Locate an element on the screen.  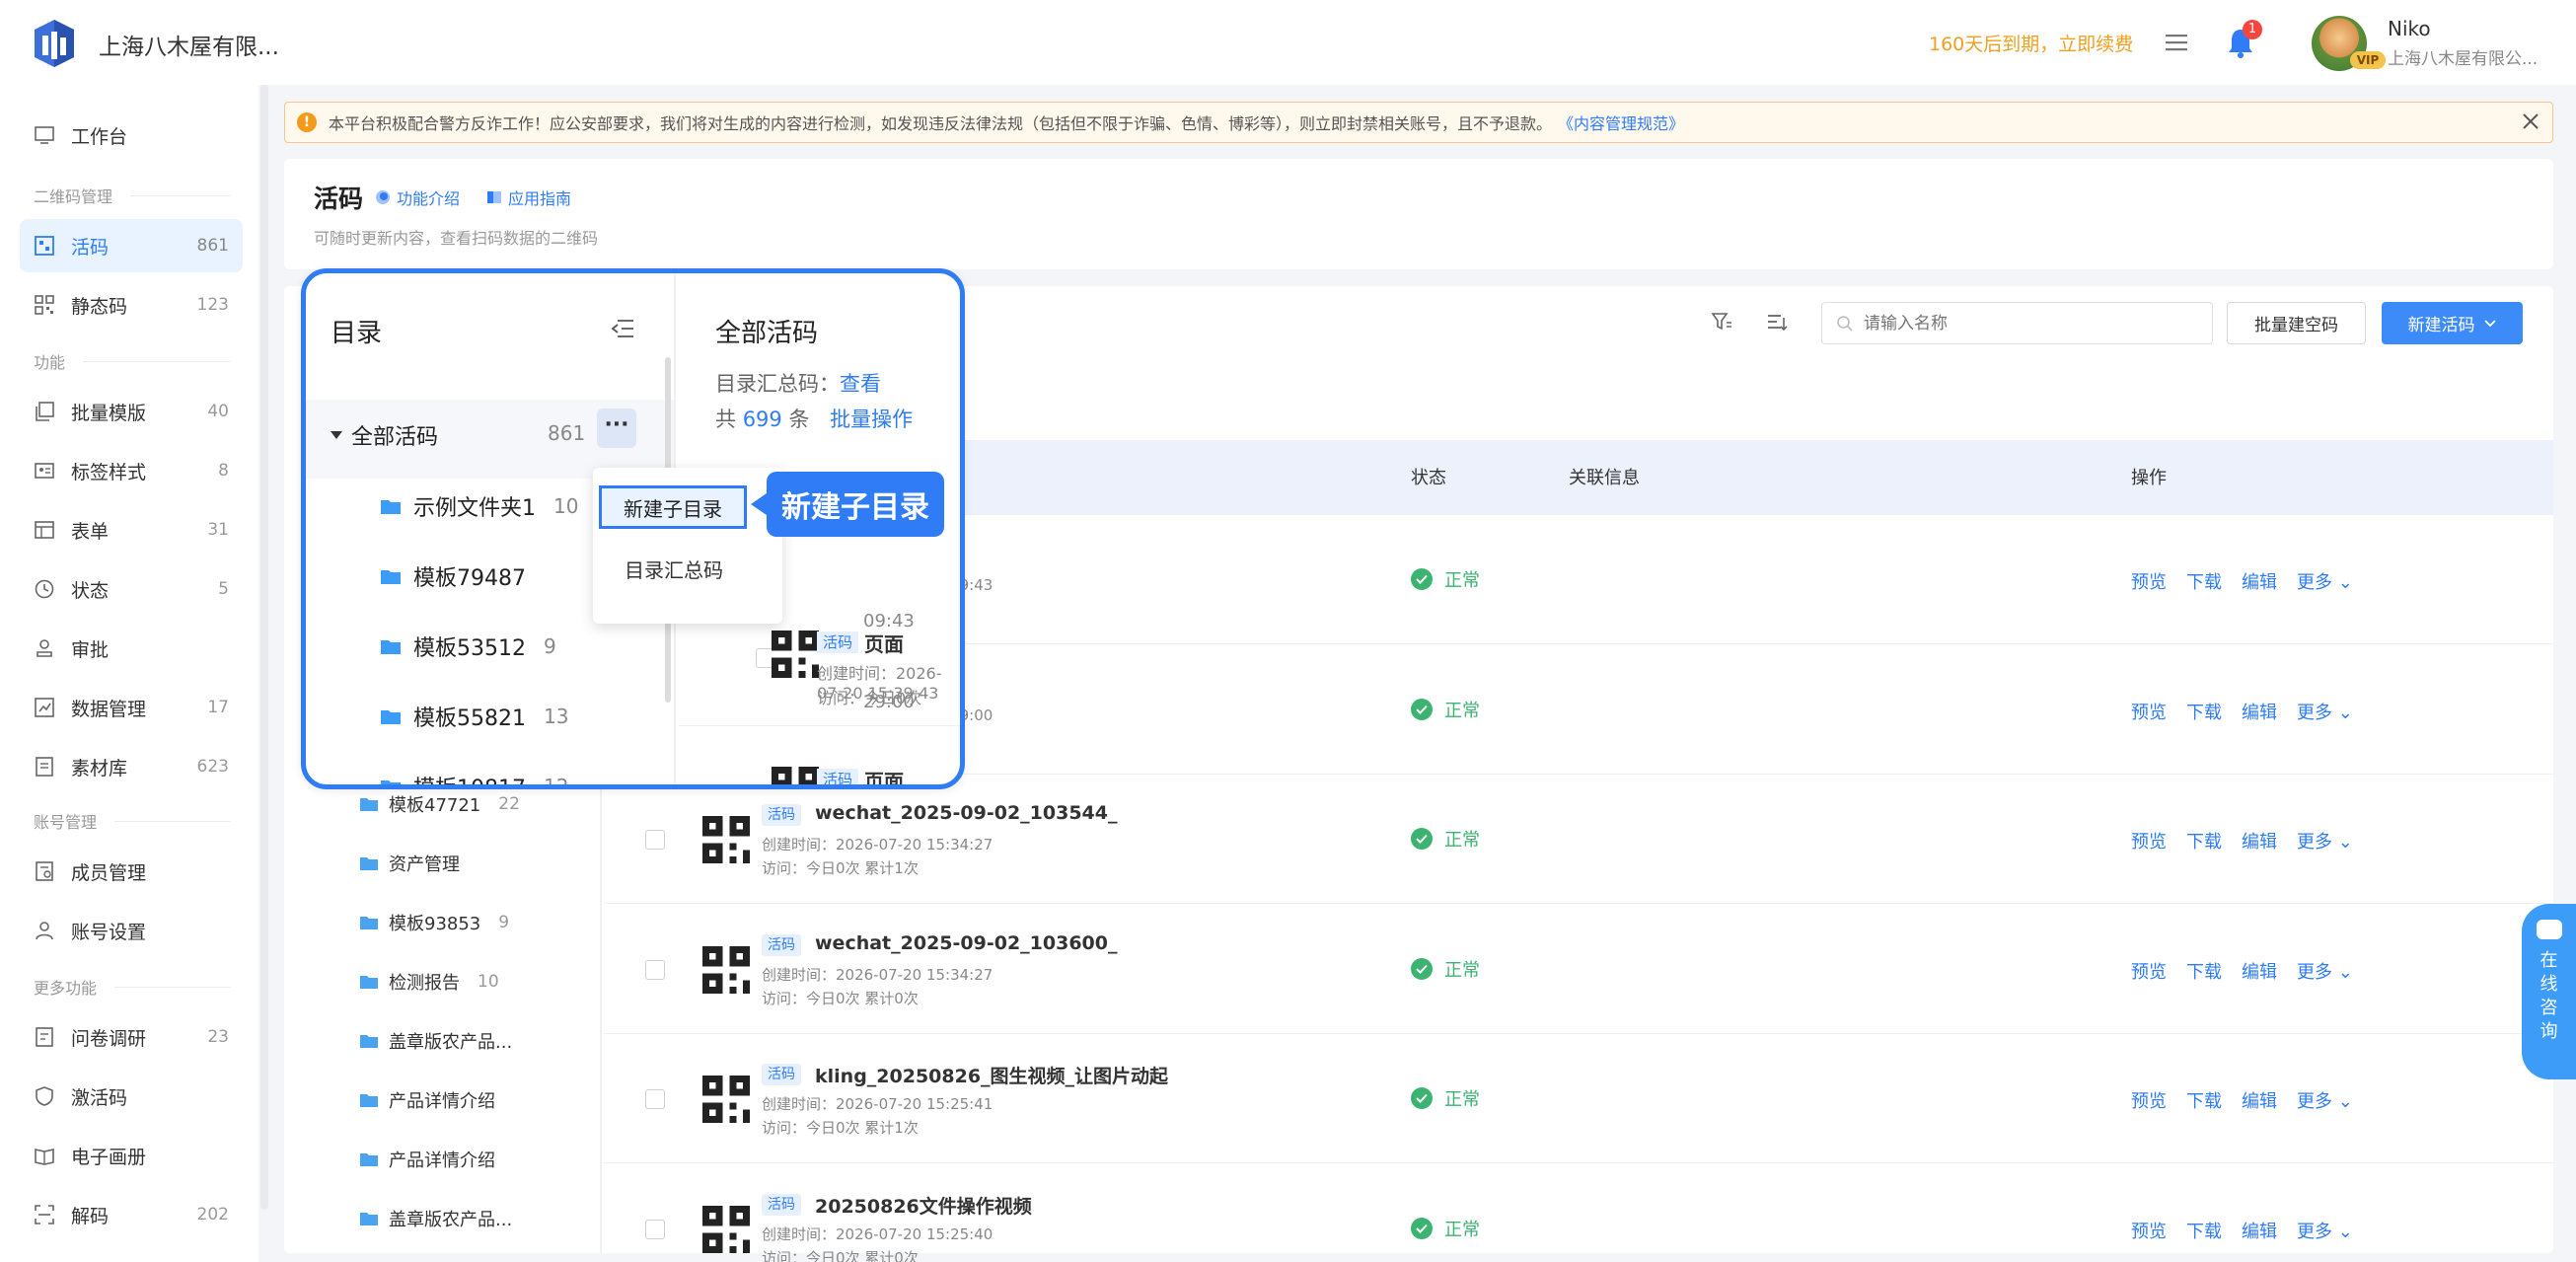
tree-folder-item: 模板93853 9 is located at coordinates (434, 922).